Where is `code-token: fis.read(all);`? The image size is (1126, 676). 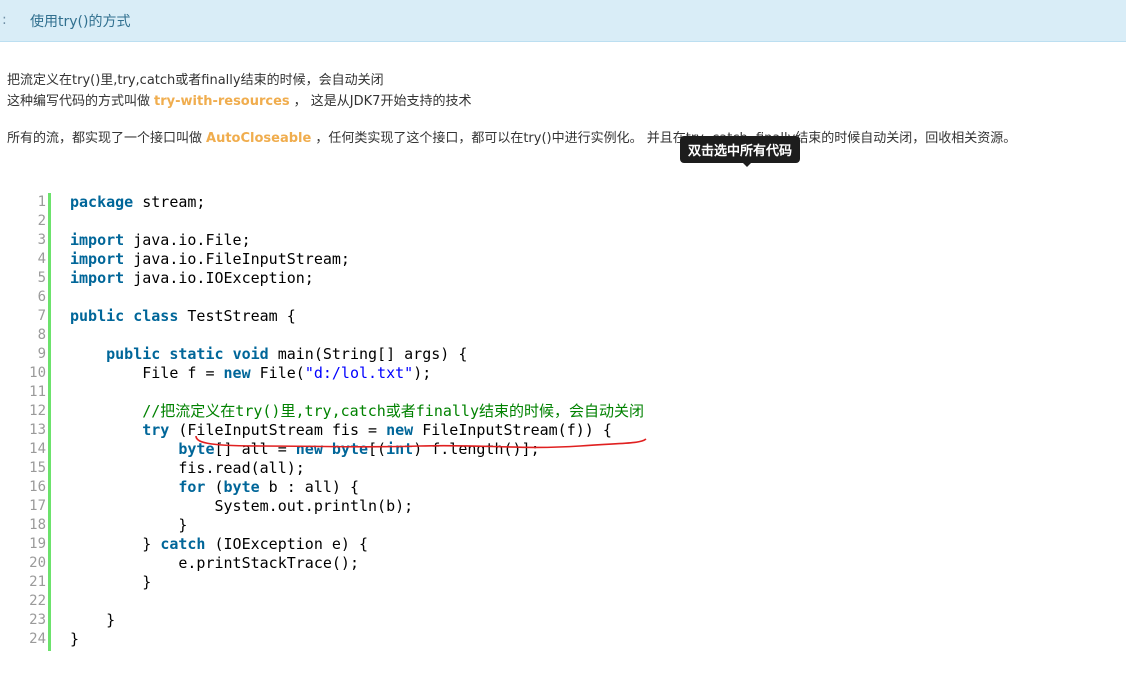
code-token: fis.read(all); is located at coordinates (187, 468).